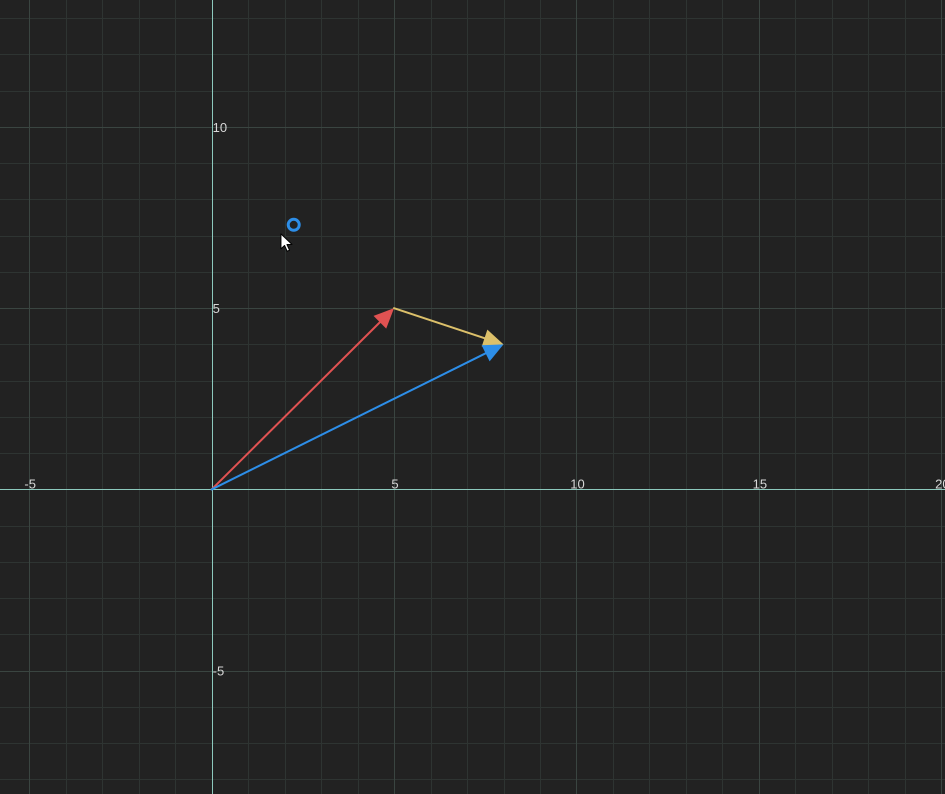  I want to click on x-tick-label: -5, so click(30, 483).